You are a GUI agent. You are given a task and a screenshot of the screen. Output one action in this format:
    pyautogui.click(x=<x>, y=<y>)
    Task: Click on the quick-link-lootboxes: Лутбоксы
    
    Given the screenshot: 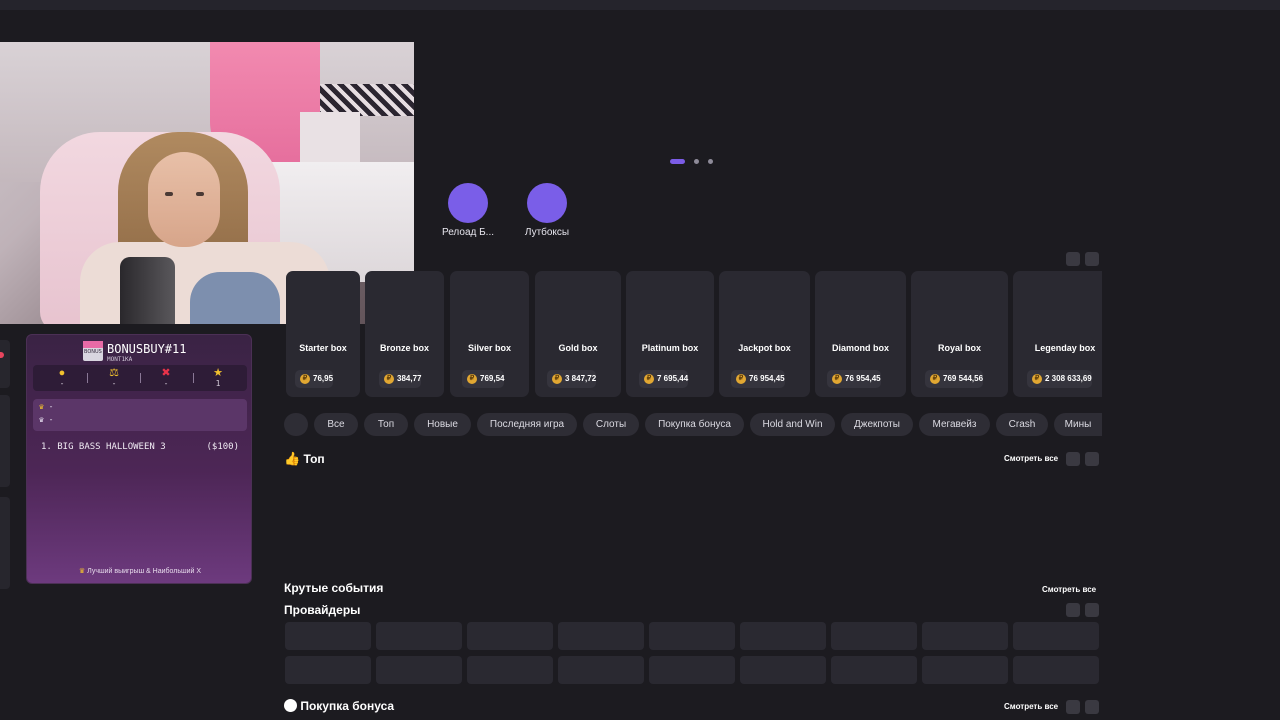 What is the action you would take?
    pyautogui.click(x=547, y=210)
    